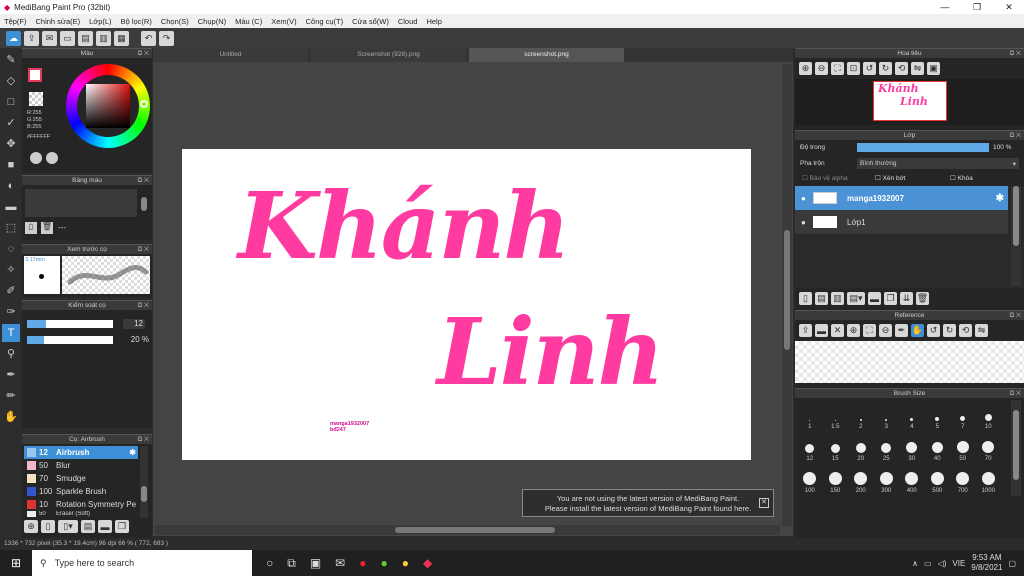  What do you see at coordinates (989, 416) in the screenshot?
I see `brush-size-cell: 10` at bounding box center [989, 416].